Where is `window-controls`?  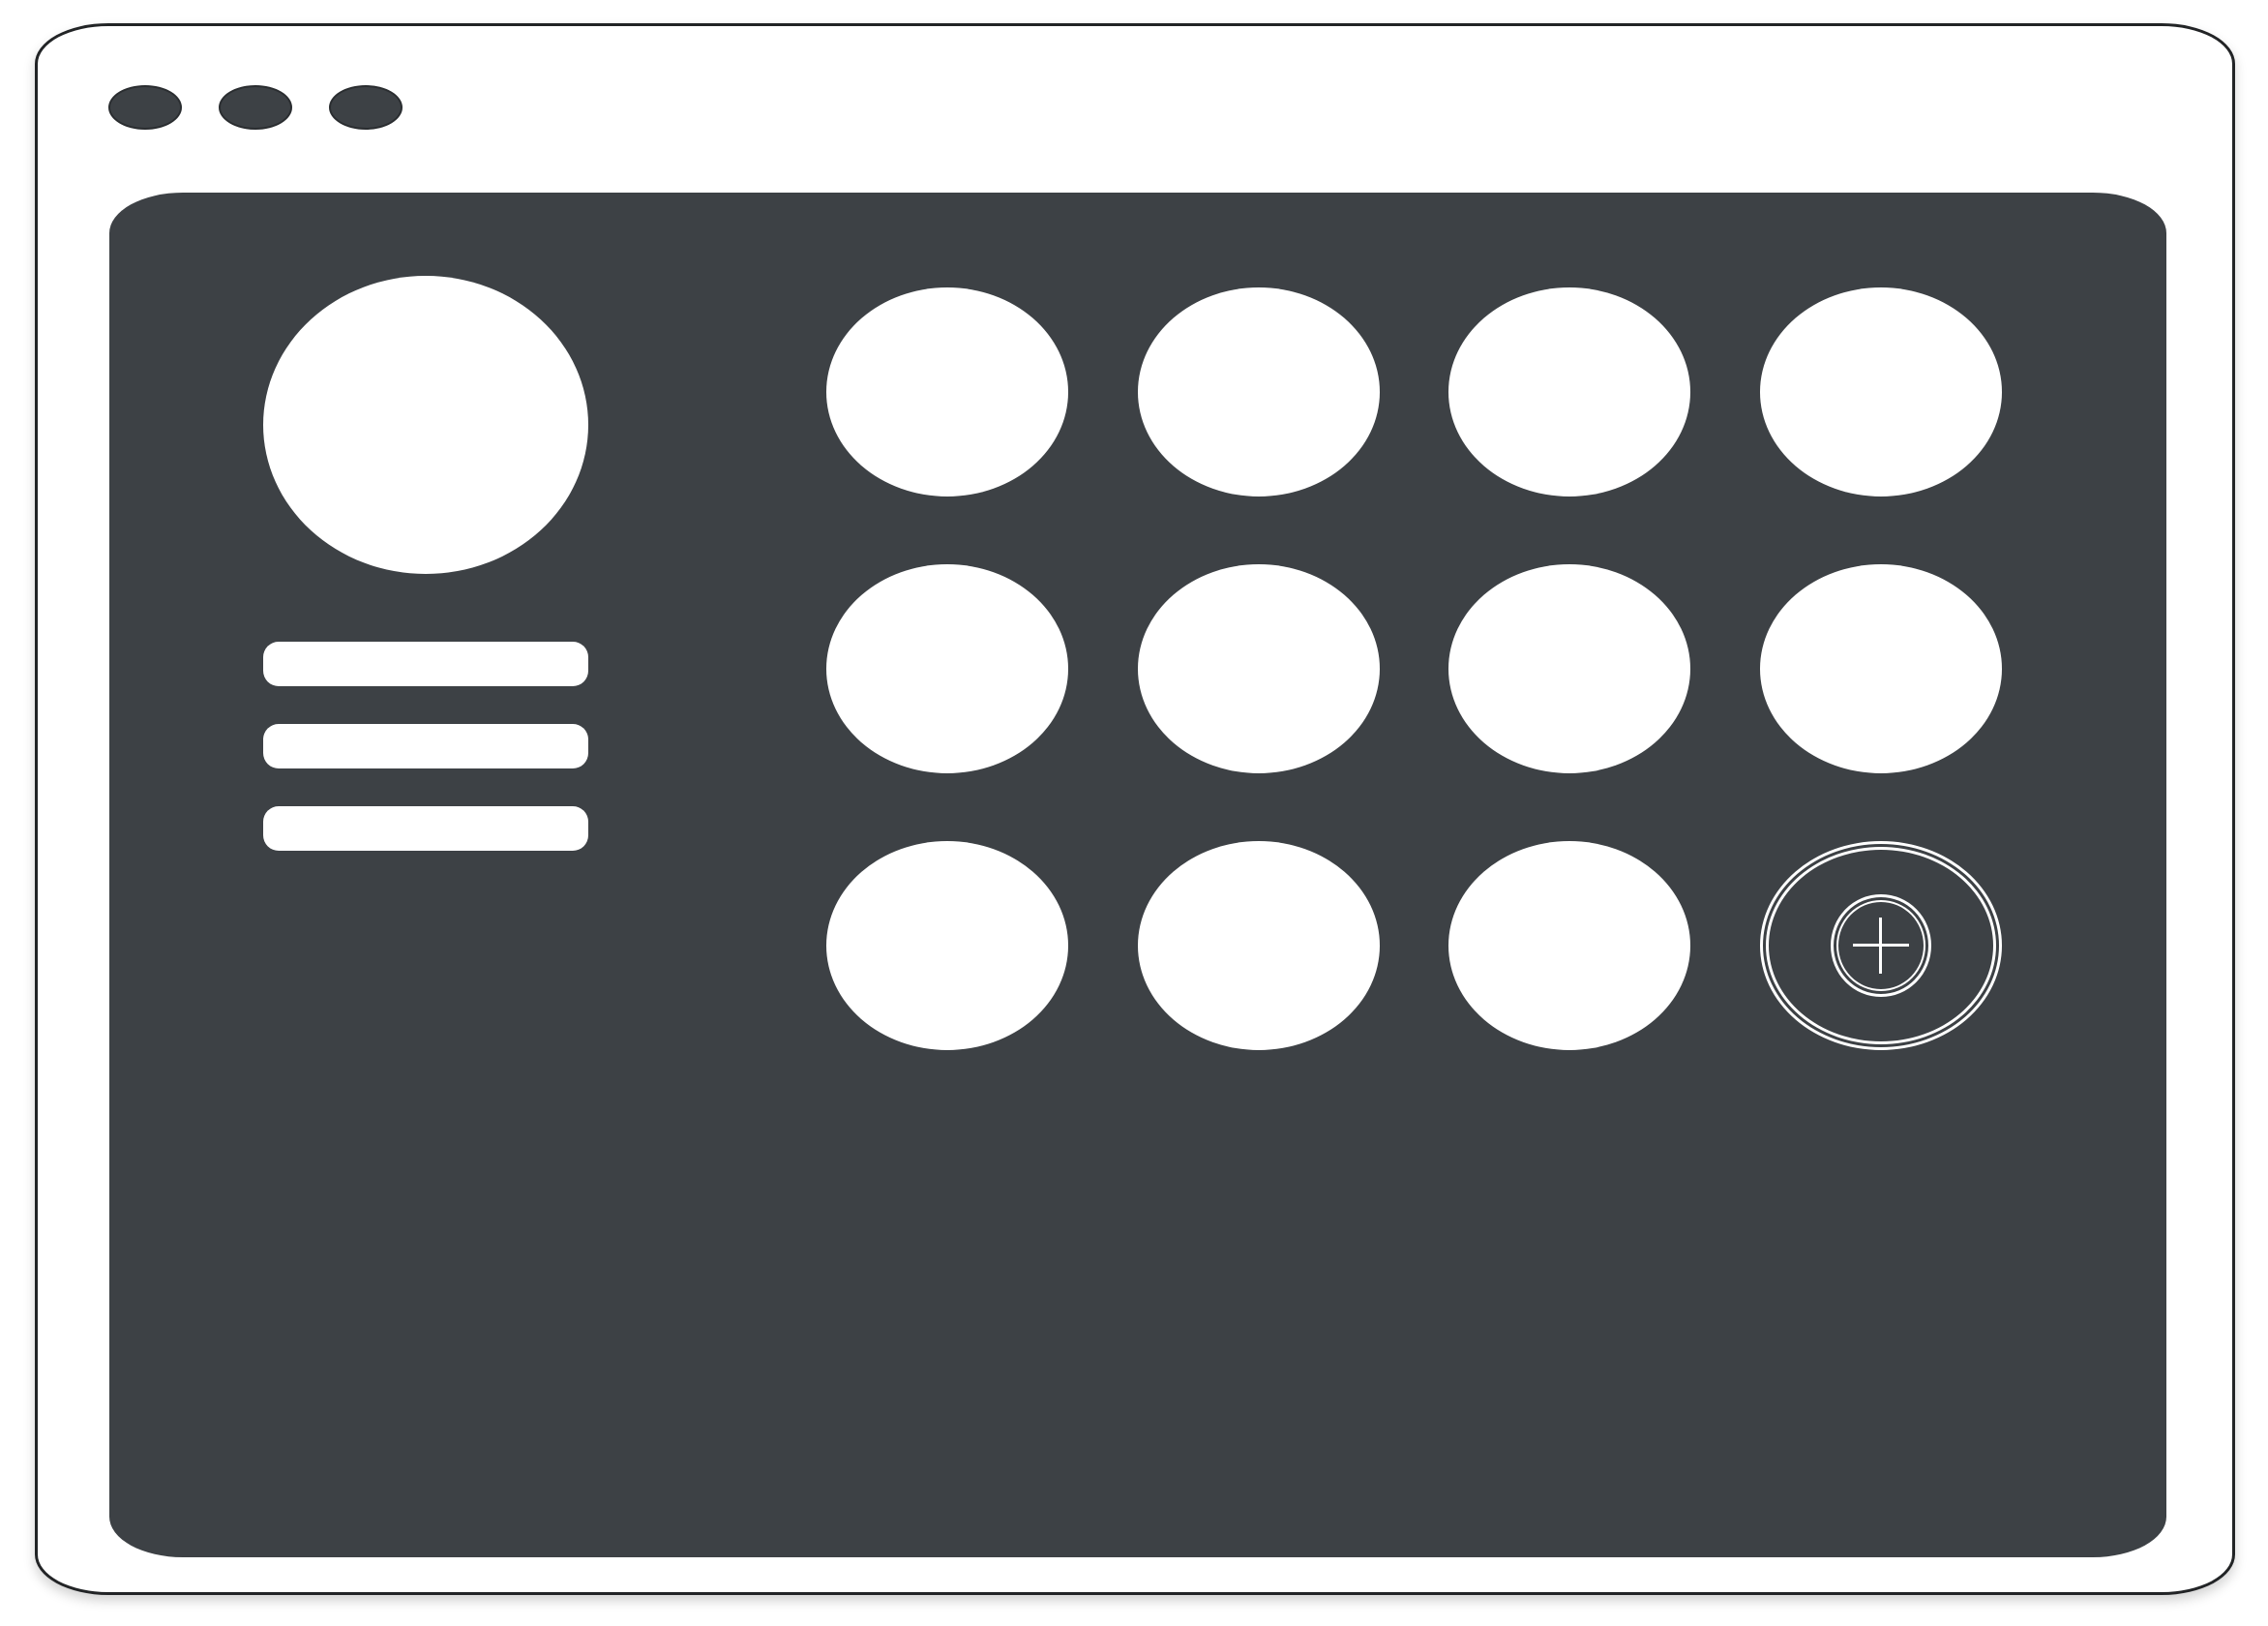
window-controls is located at coordinates (255, 107).